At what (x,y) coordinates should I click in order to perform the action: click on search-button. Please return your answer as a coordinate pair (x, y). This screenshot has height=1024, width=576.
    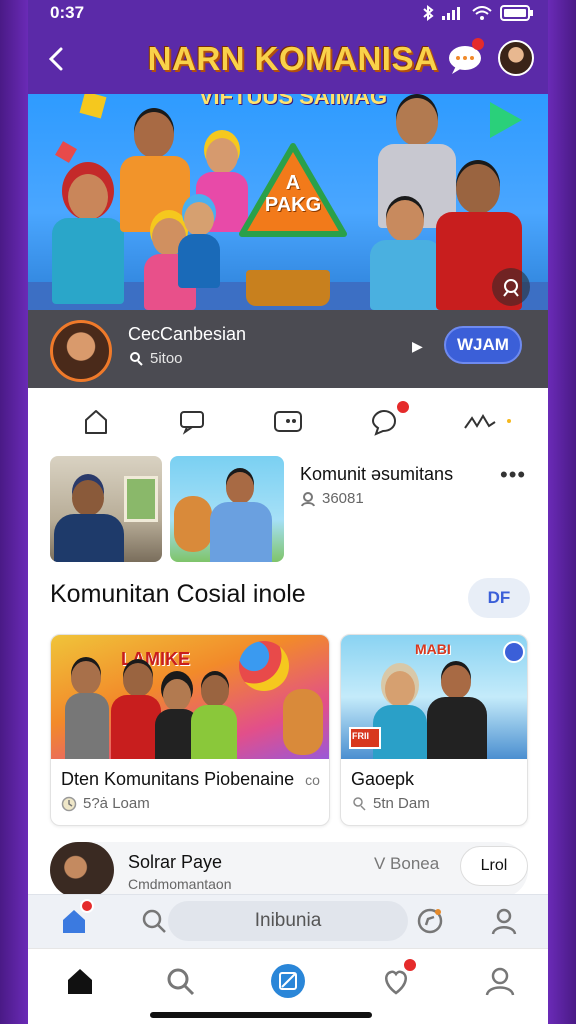
    Looking at the image, I should click on (154, 921).